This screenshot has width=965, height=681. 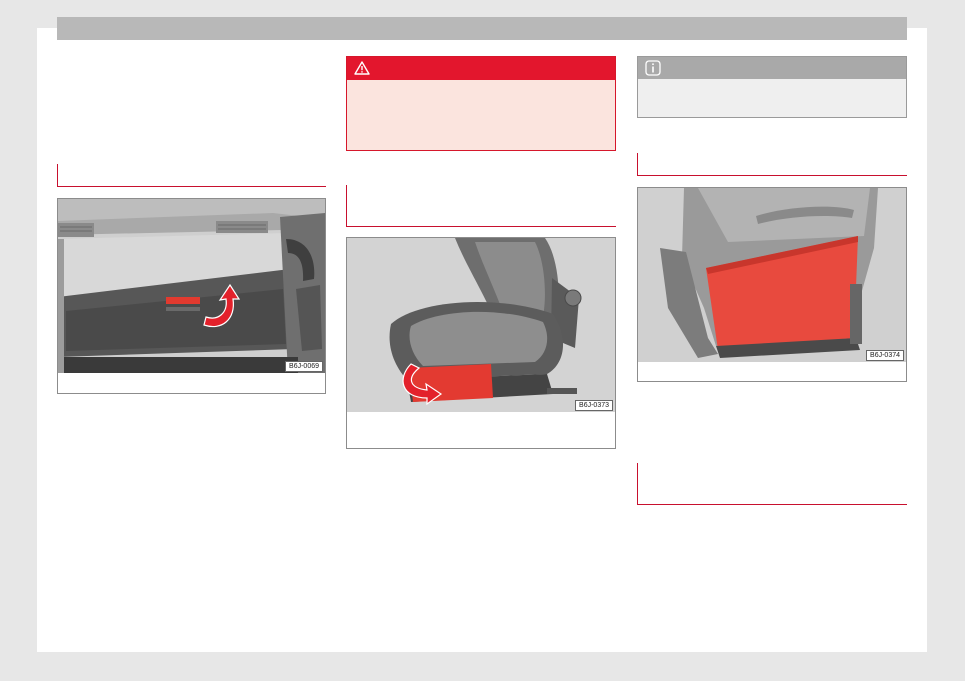 I want to click on section-header-seat-drawer, so click(x=481, y=206).